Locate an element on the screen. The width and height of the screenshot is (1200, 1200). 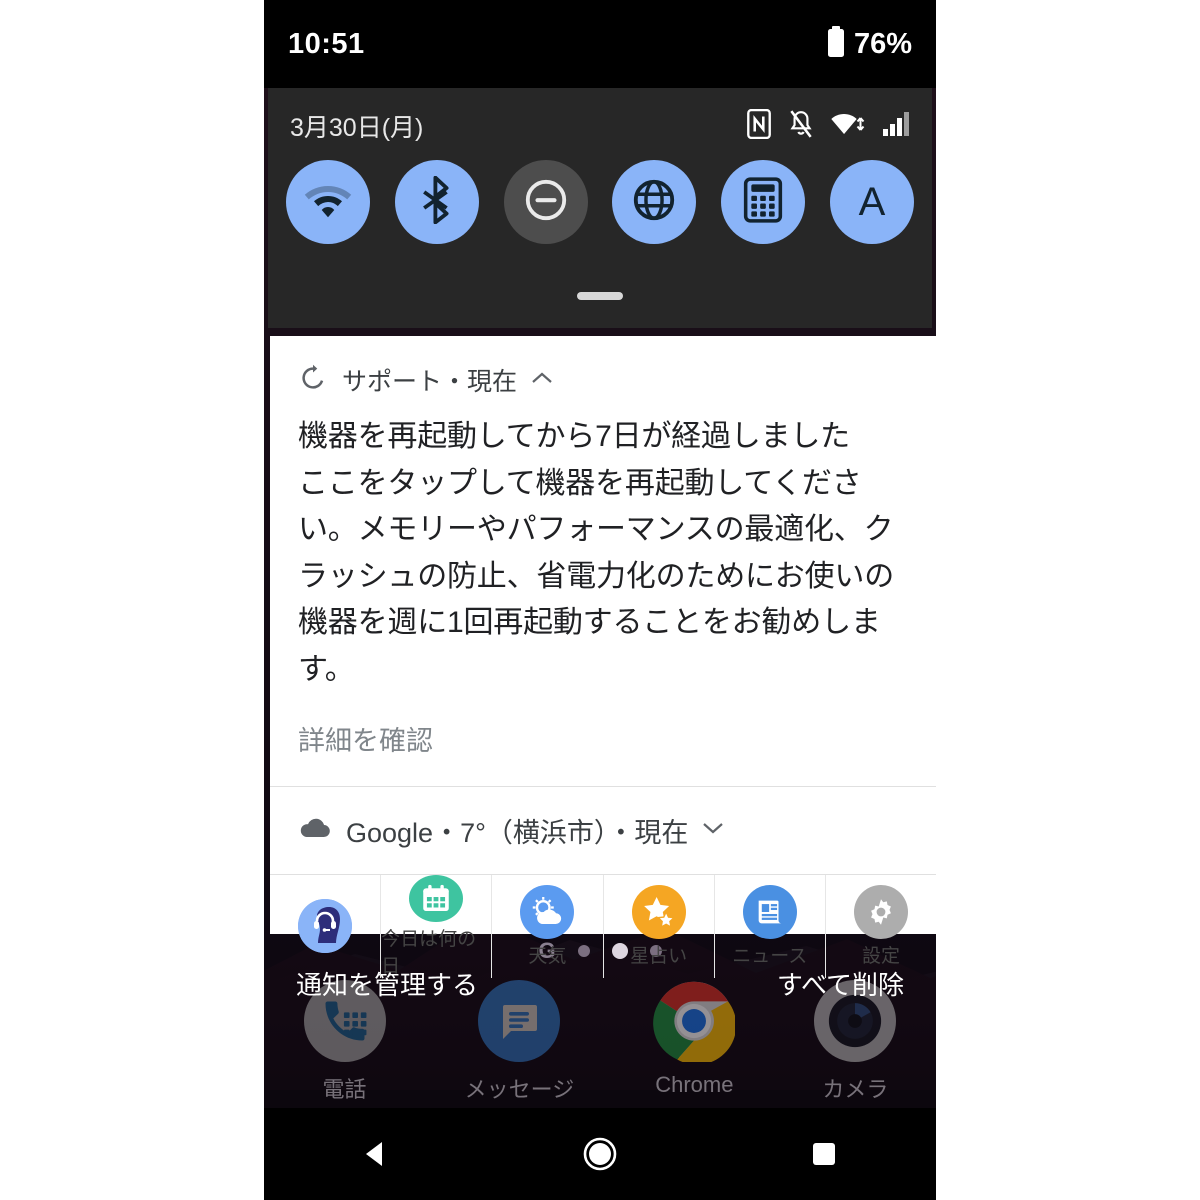
calculator-tile is located at coordinates (763, 202).